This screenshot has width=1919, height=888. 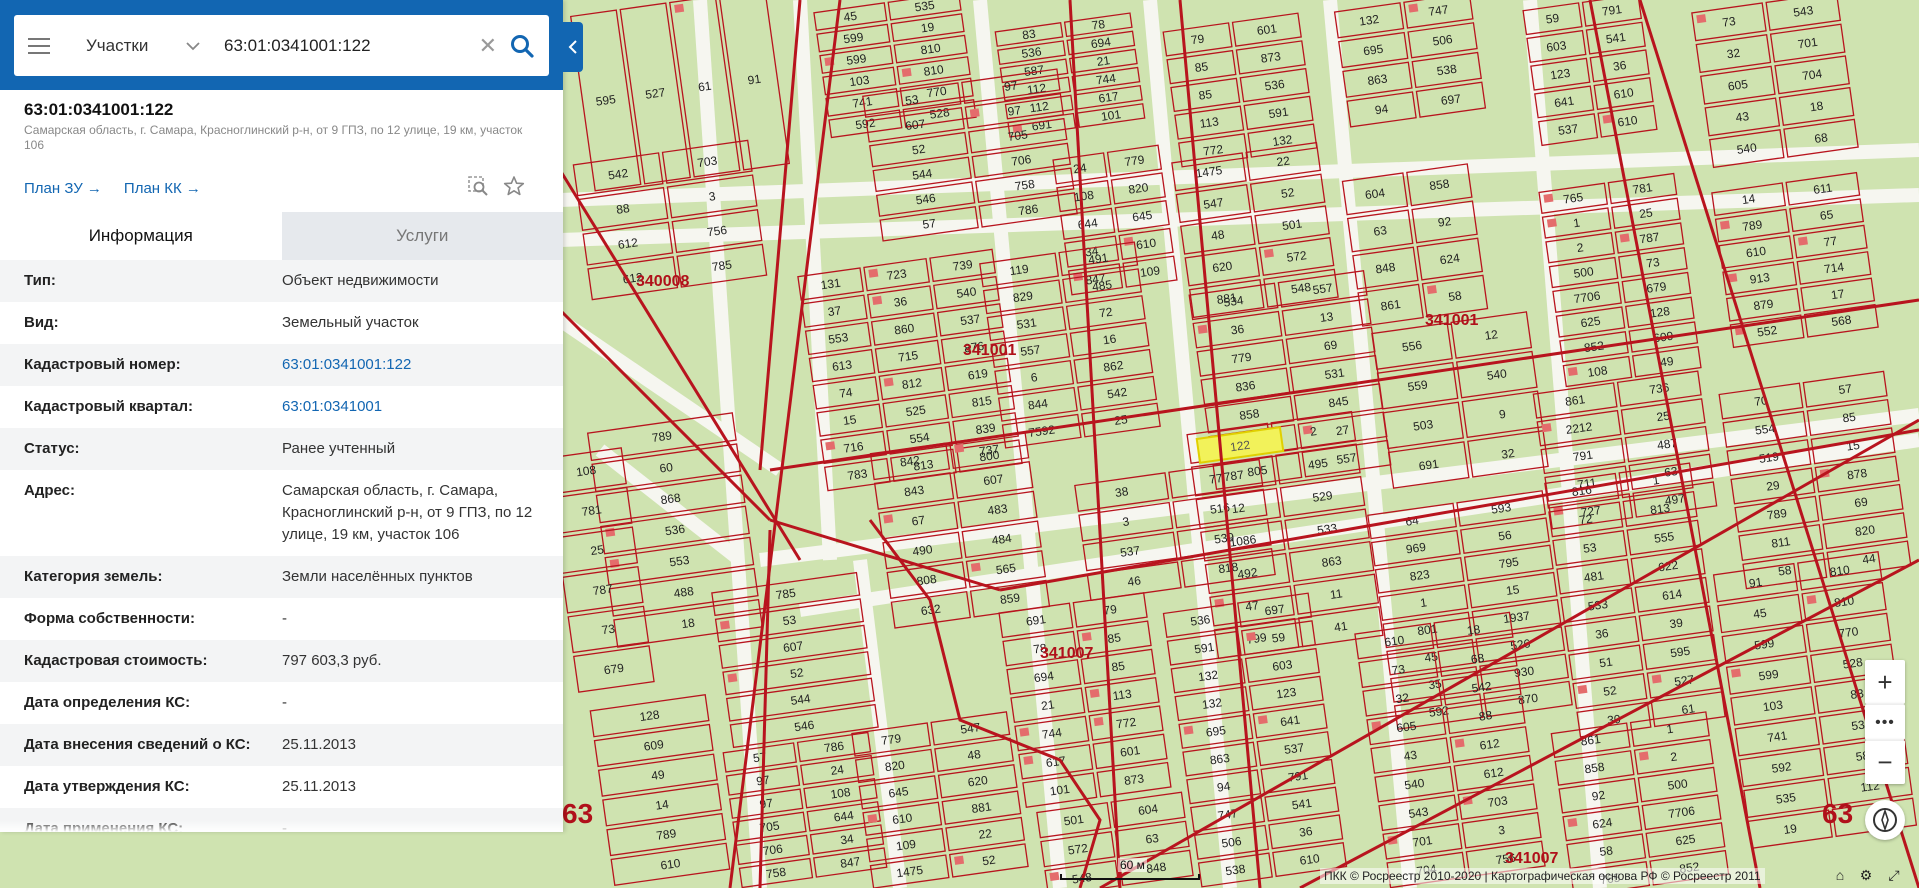 What do you see at coordinates (1294, 748) in the screenshot?
I see `parcel-number: 537` at bounding box center [1294, 748].